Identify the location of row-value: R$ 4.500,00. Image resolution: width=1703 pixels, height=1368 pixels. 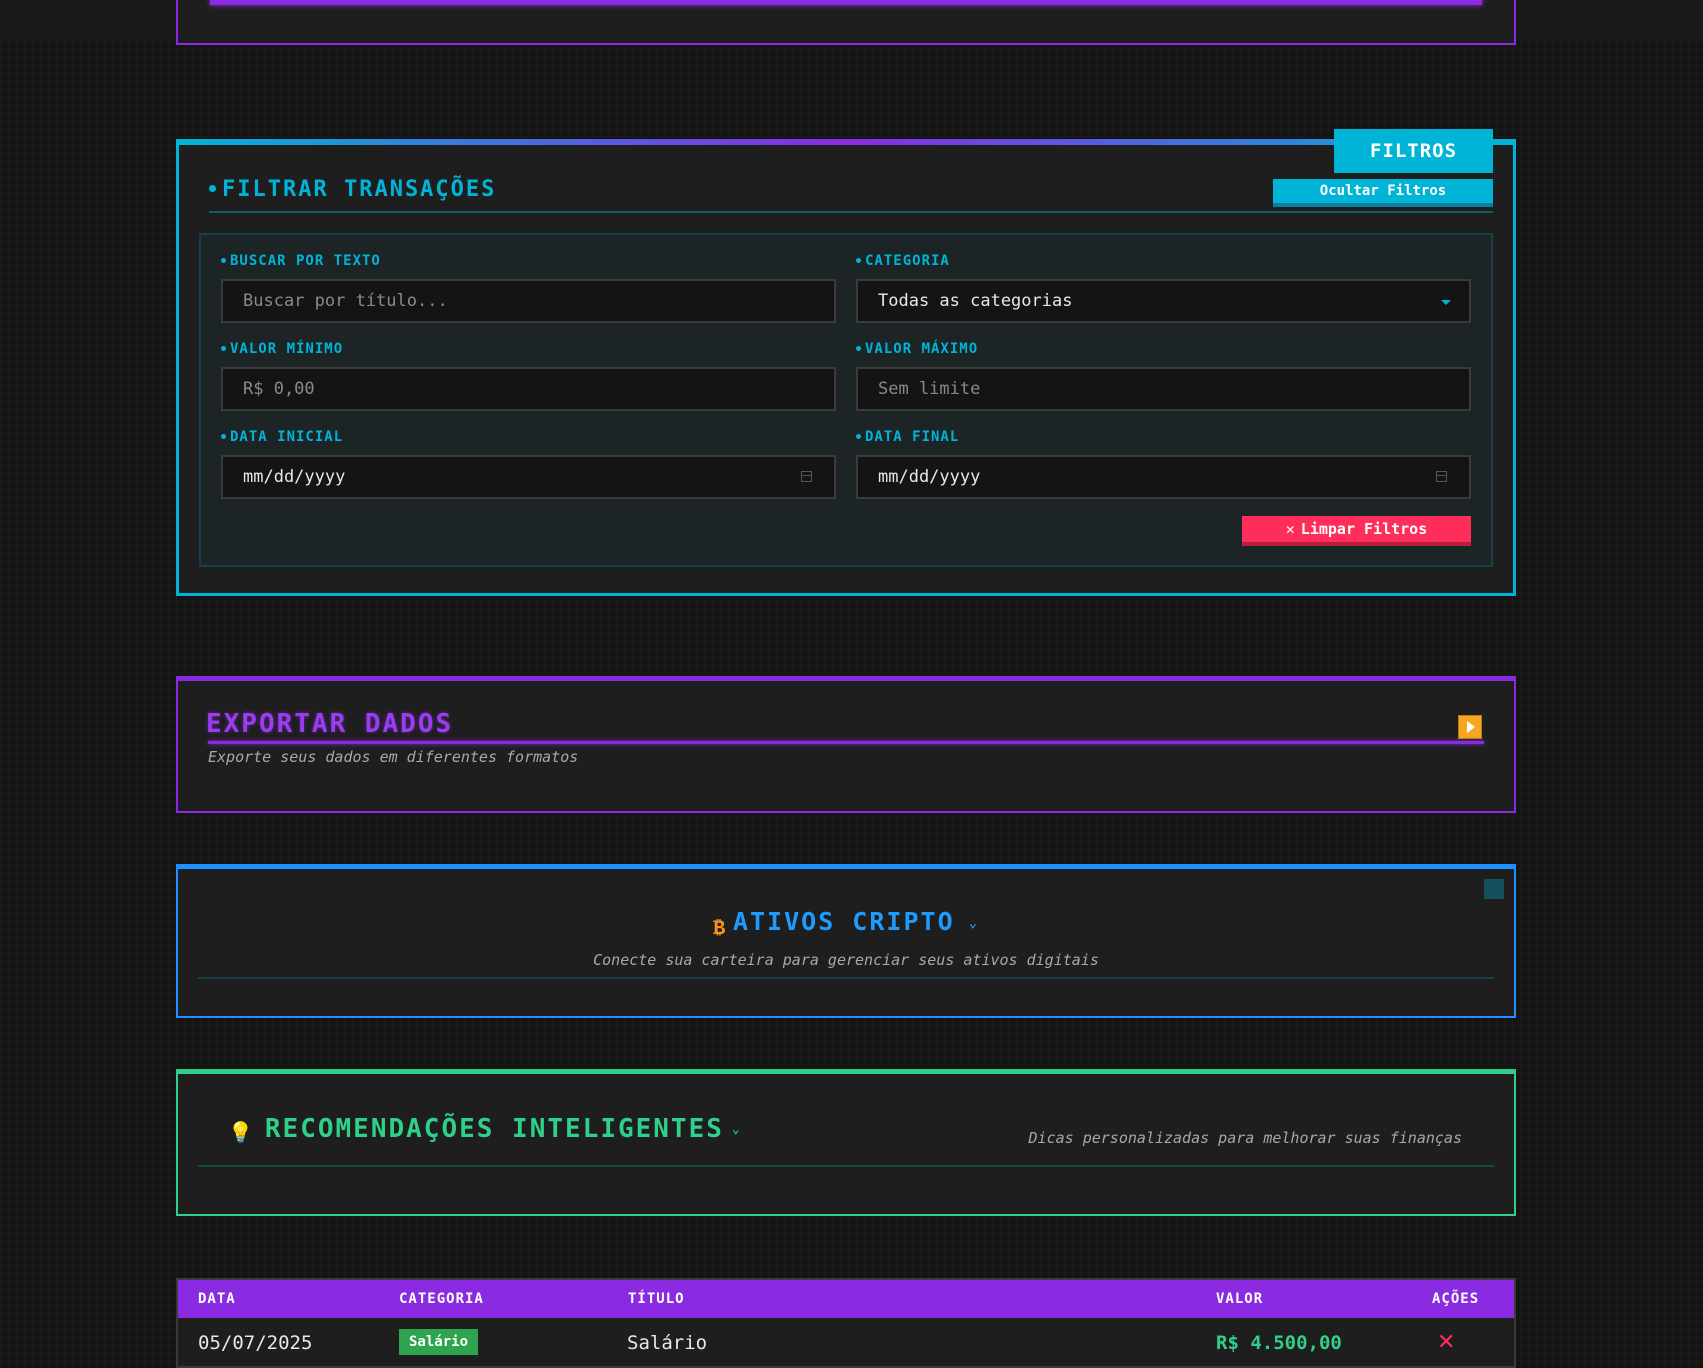
(1279, 1343).